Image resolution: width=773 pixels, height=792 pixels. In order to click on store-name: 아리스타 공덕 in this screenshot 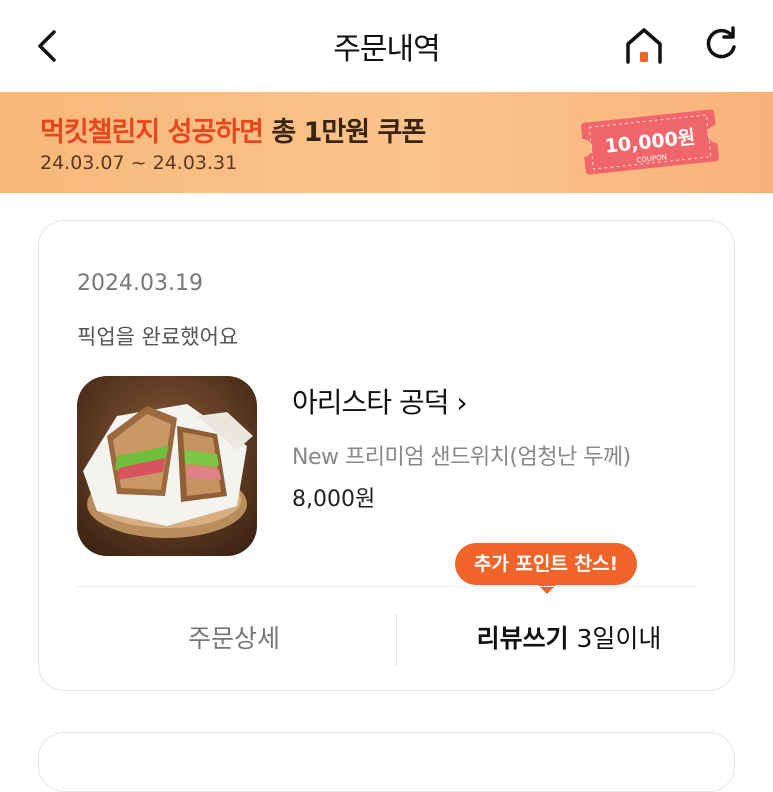, I will do `click(370, 402)`.